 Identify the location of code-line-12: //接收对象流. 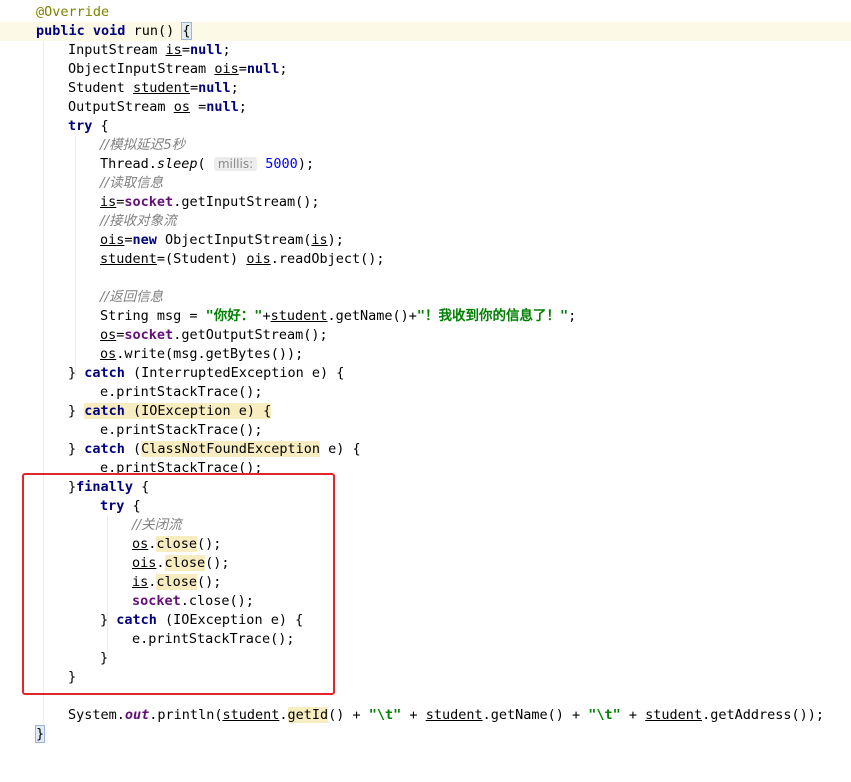
(425, 221).